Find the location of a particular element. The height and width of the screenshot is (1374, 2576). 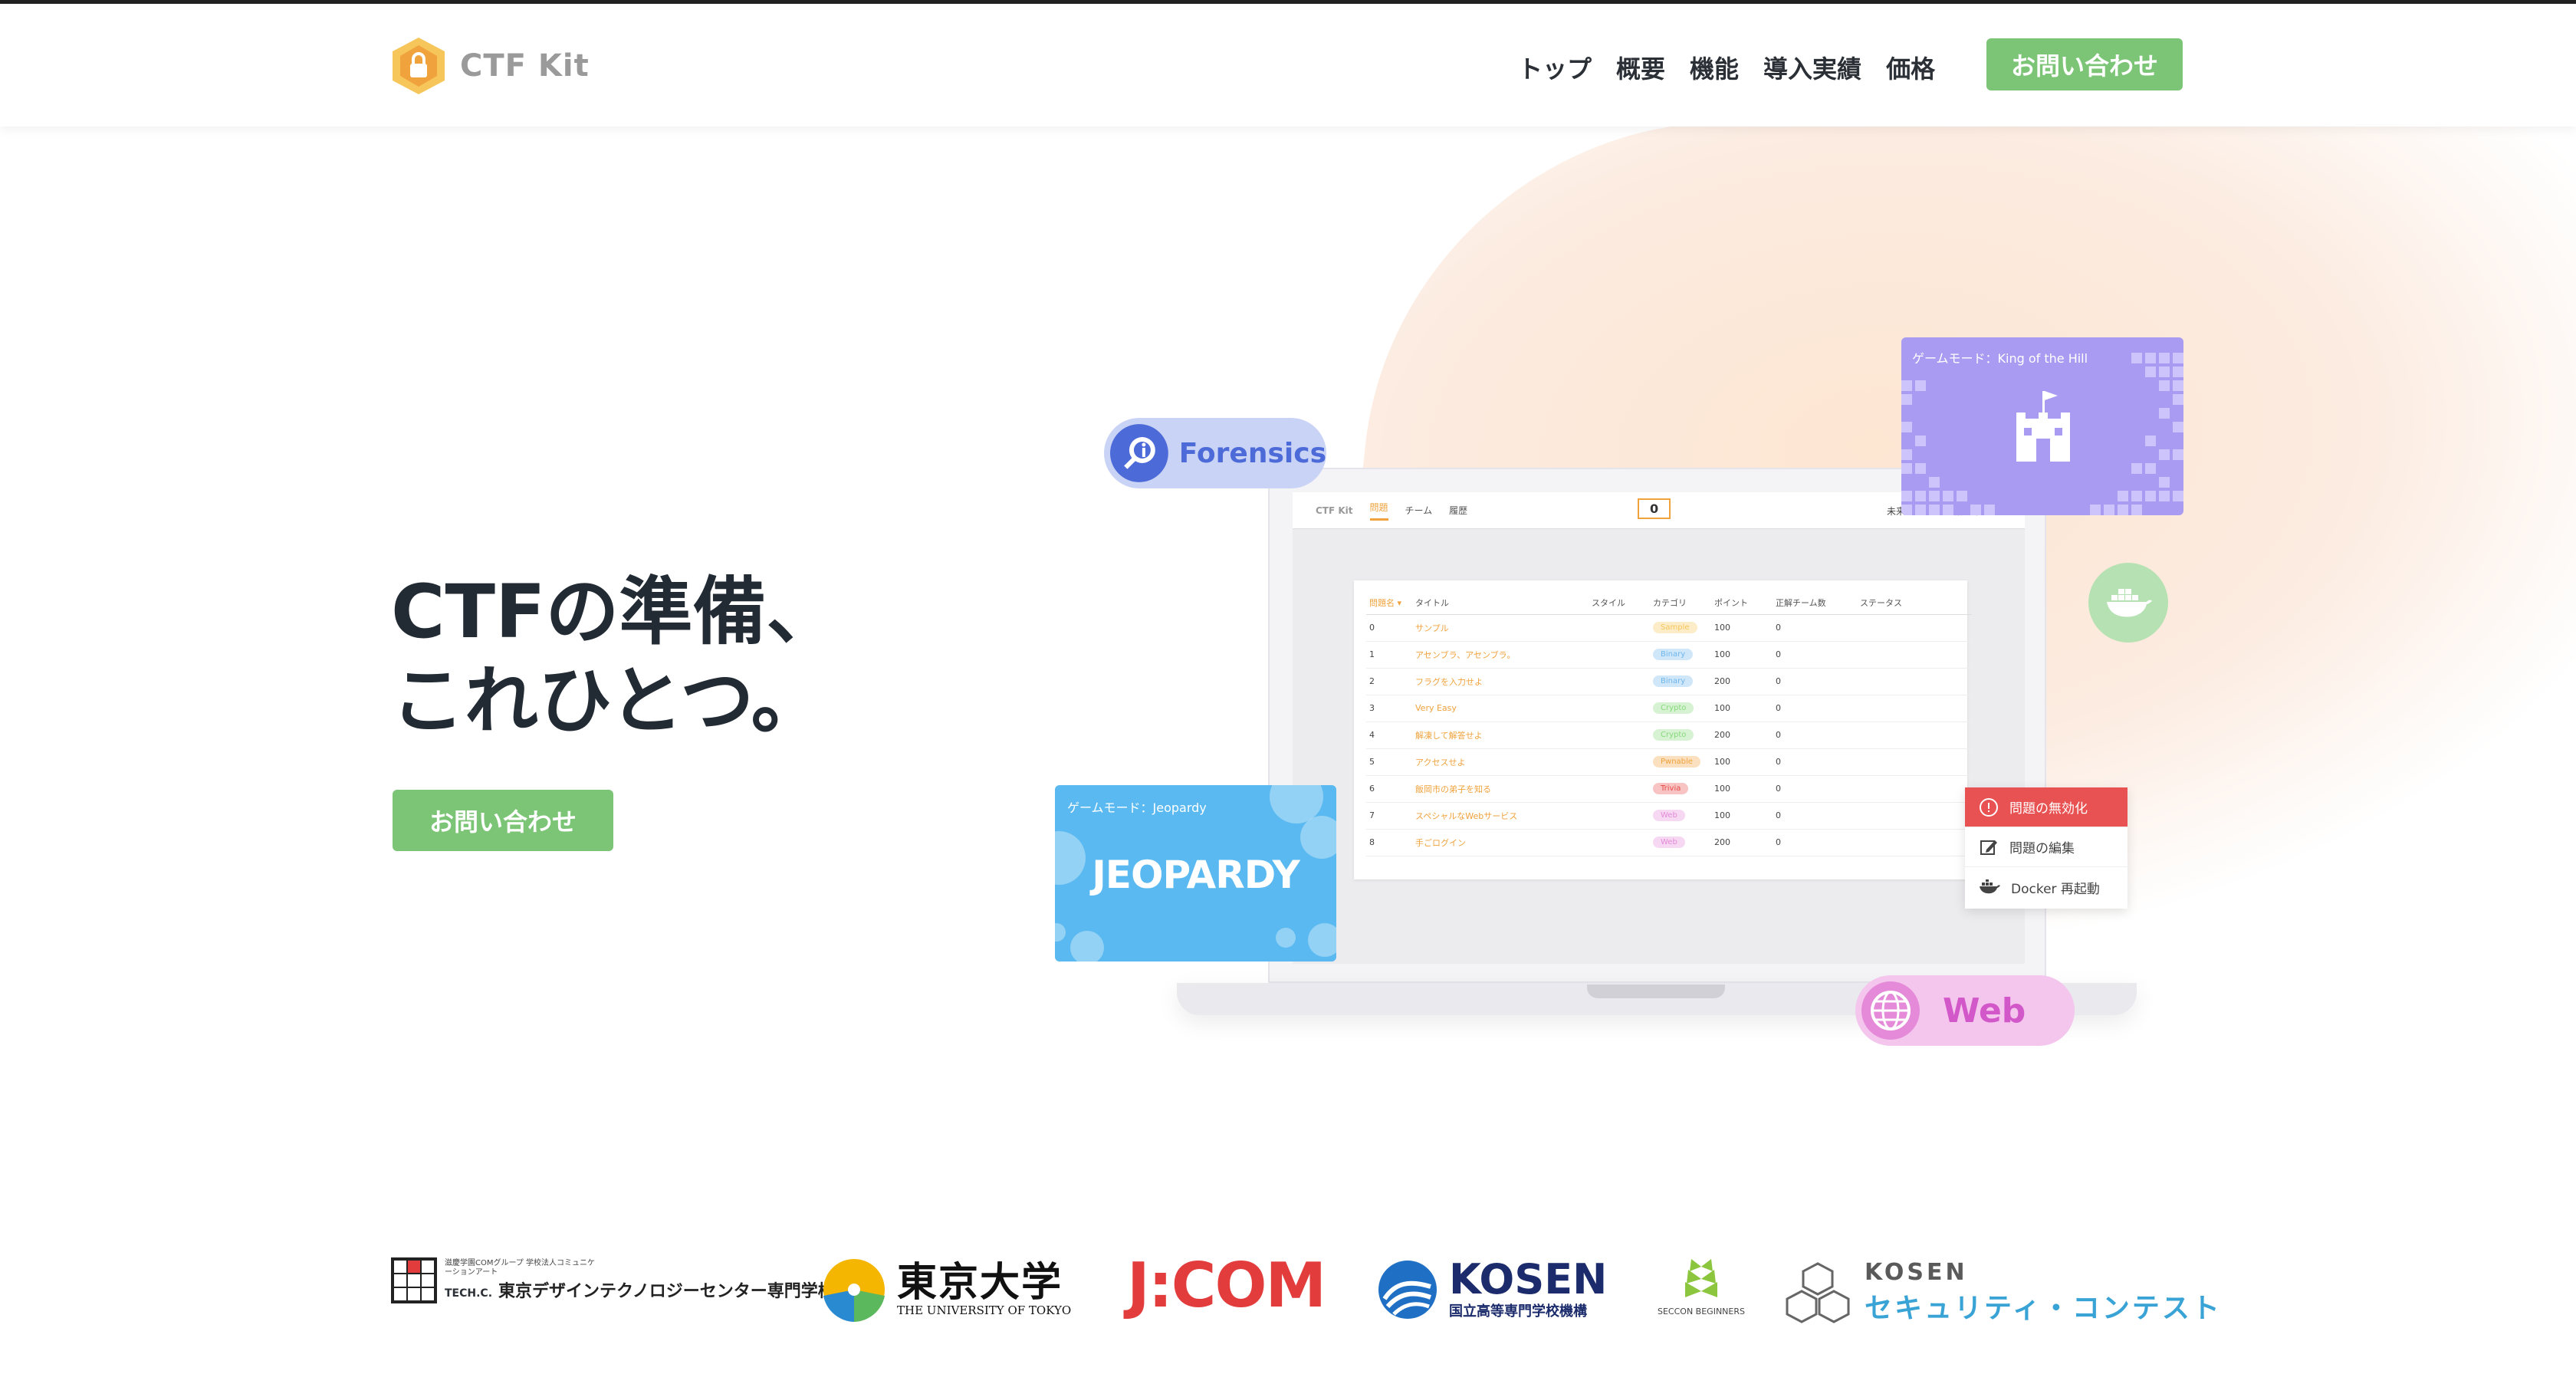

row-title: フラグを入力せよ is located at coordinates (1500, 681).